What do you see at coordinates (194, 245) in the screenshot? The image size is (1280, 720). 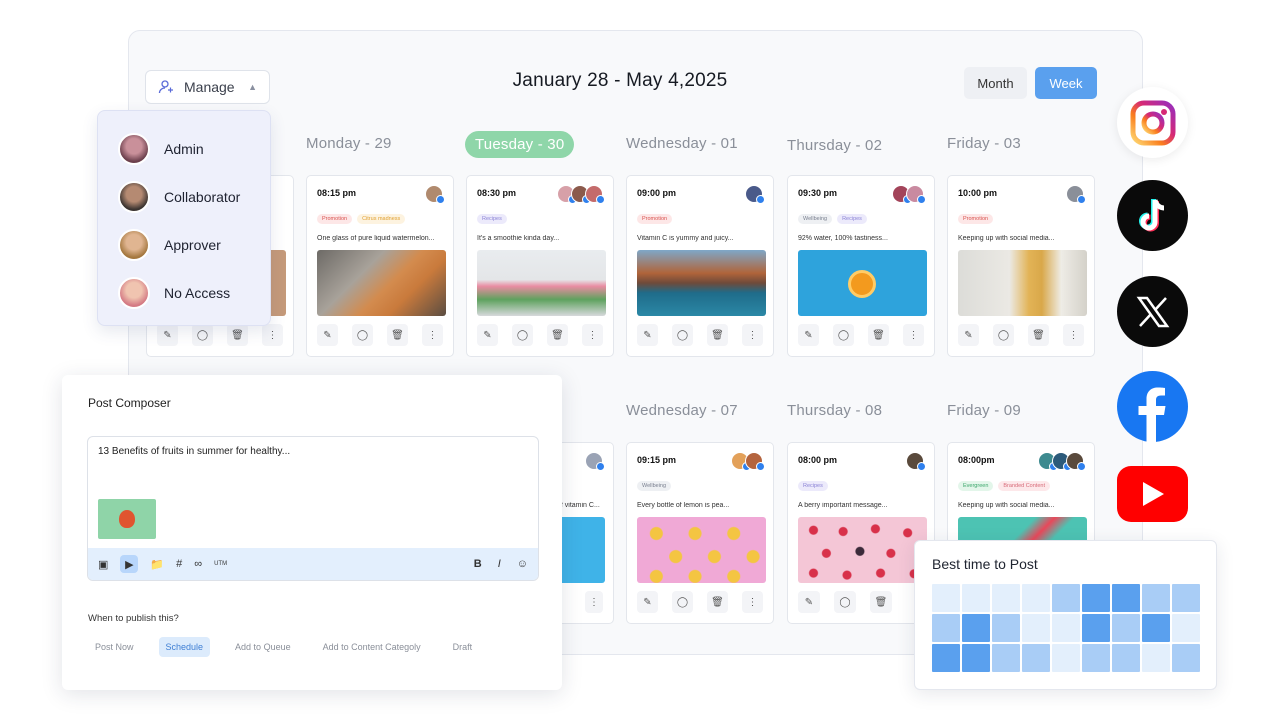 I see `role-item-approver: Approver` at bounding box center [194, 245].